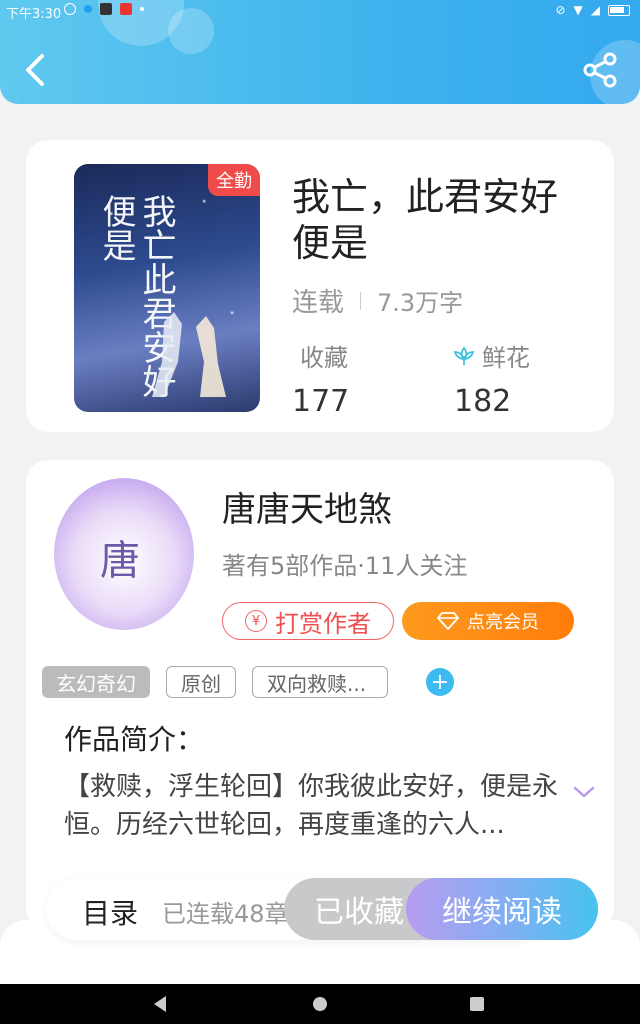  What do you see at coordinates (506, 358) in the screenshot?
I see `flowers-label: 鲜花` at bounding box center [506, 358].